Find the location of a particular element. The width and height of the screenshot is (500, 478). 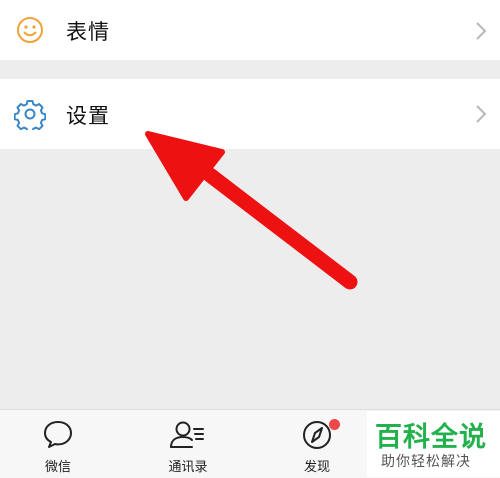

tab-label: 通讯录 is located at coordinates (188, 467).